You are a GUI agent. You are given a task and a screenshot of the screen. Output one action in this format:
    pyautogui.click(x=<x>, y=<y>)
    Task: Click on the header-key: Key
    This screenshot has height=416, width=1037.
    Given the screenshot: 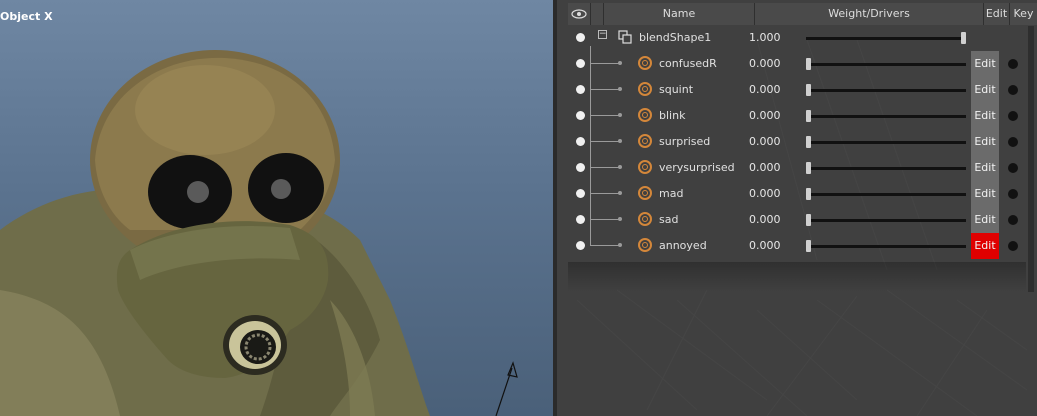 What is the action you would take?
    pyautogui.click(x=1023, y=14)
    